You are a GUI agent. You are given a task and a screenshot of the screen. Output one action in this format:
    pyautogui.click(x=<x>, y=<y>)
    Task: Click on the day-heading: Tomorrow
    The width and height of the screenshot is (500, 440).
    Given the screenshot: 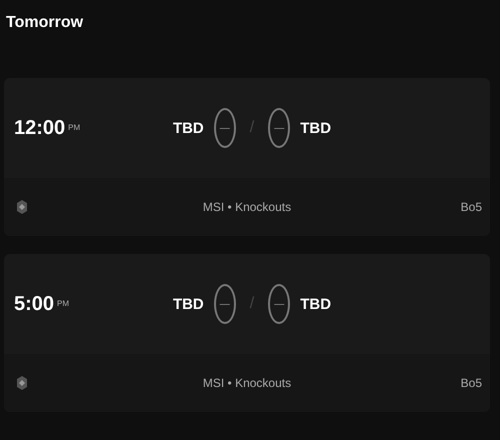 What is the action you would take?
    pyautogui.click(x=45, y=23)
    